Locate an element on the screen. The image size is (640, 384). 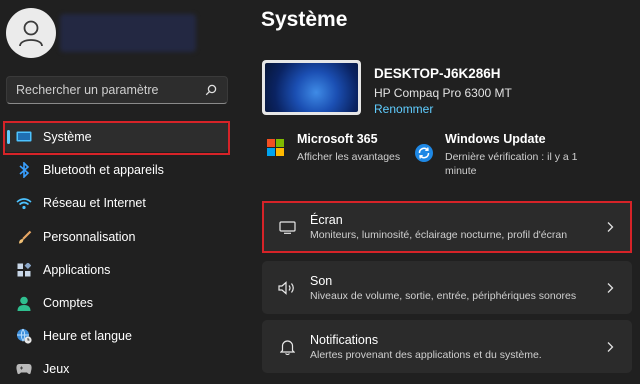
sidebar-item-label: Personnalisation is located at coordinates (89, 237).